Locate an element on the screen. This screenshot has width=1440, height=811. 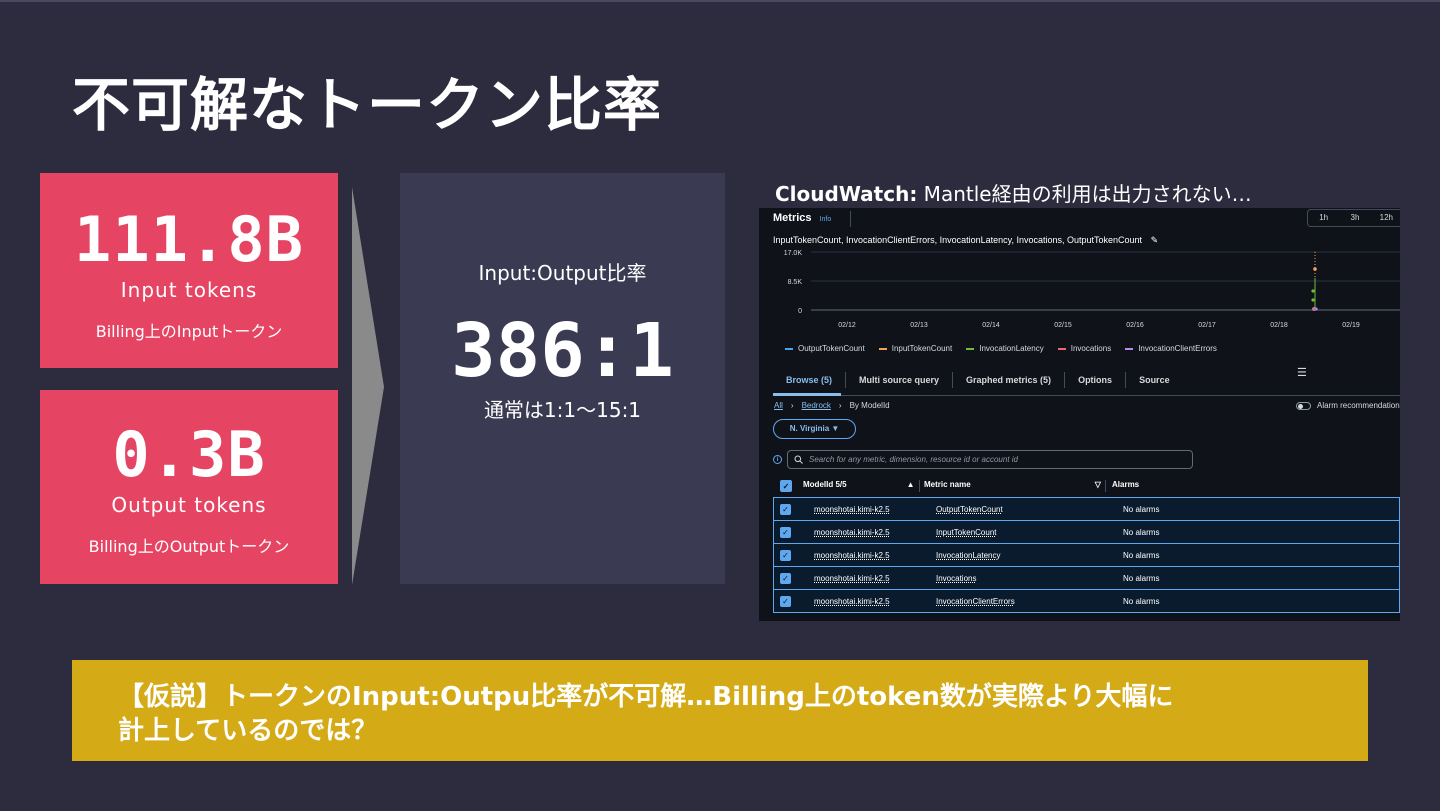
column-divider is located at coordinates (919, 486).